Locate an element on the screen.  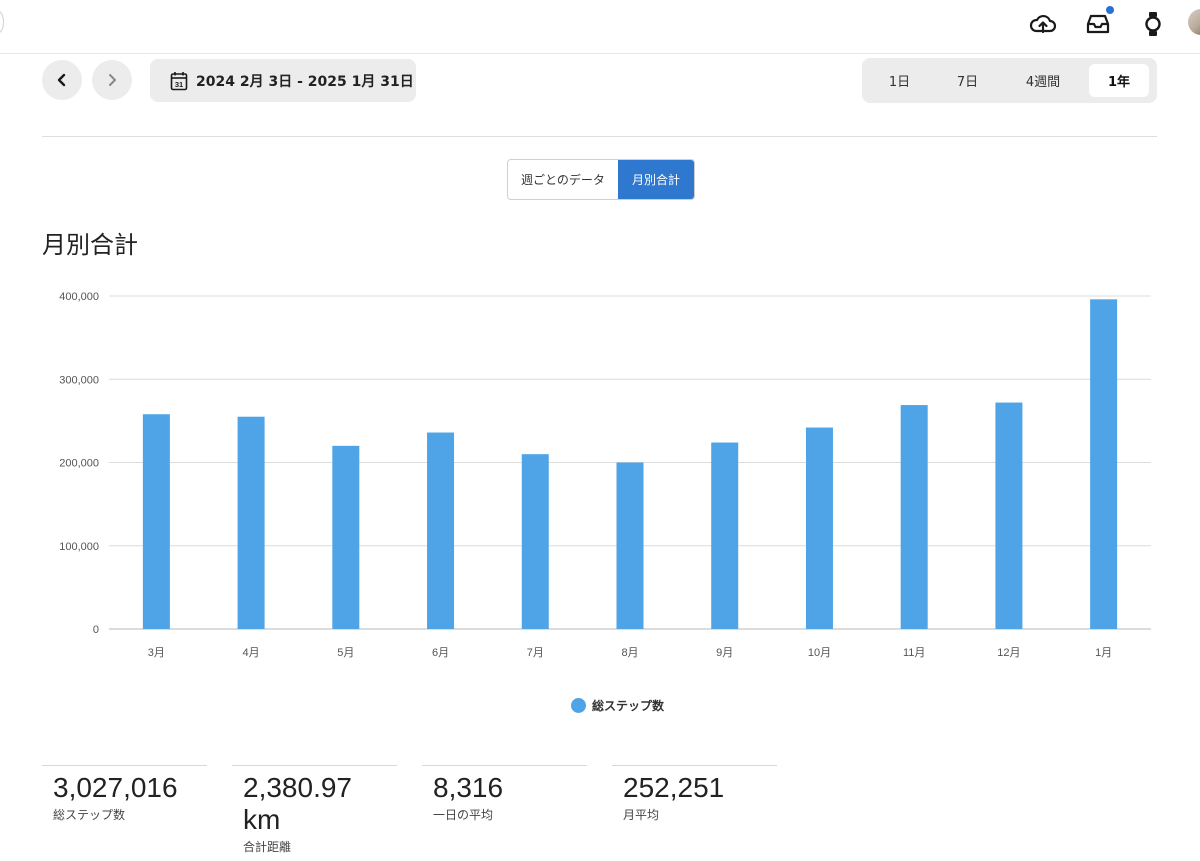
calendar-icon: 31 is located at coordinates (179, 80).